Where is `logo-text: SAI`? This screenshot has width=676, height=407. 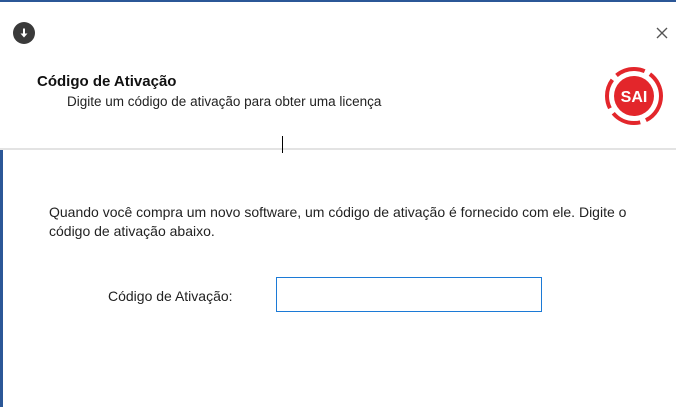 logo-text: SAI is located at coordinates (634, 97).